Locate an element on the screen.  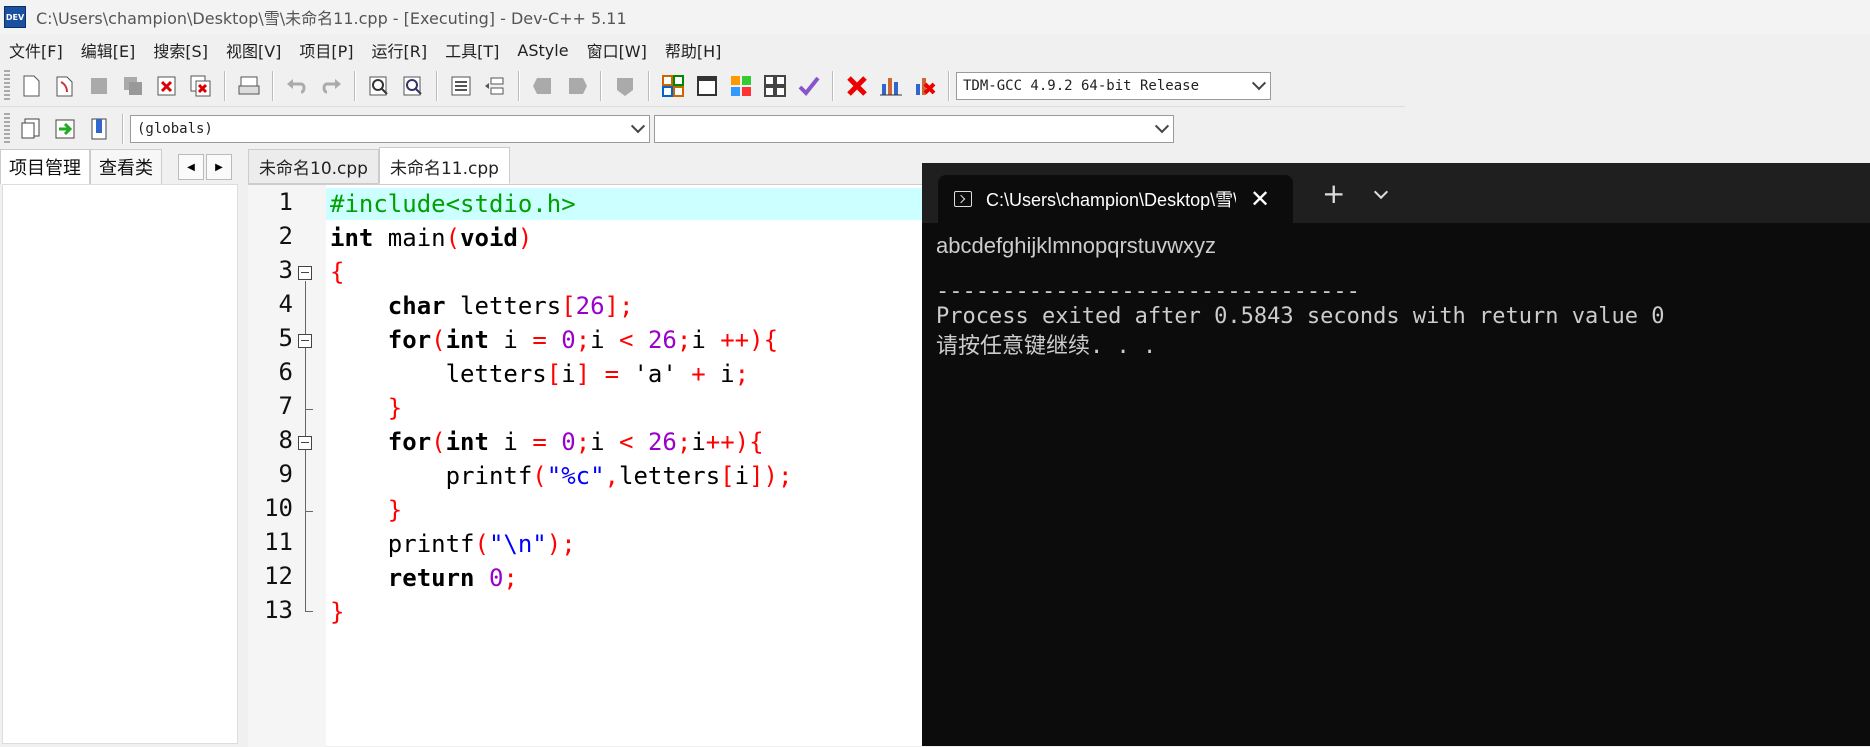
syntax-check-icon is located at coordinates (809, 86).